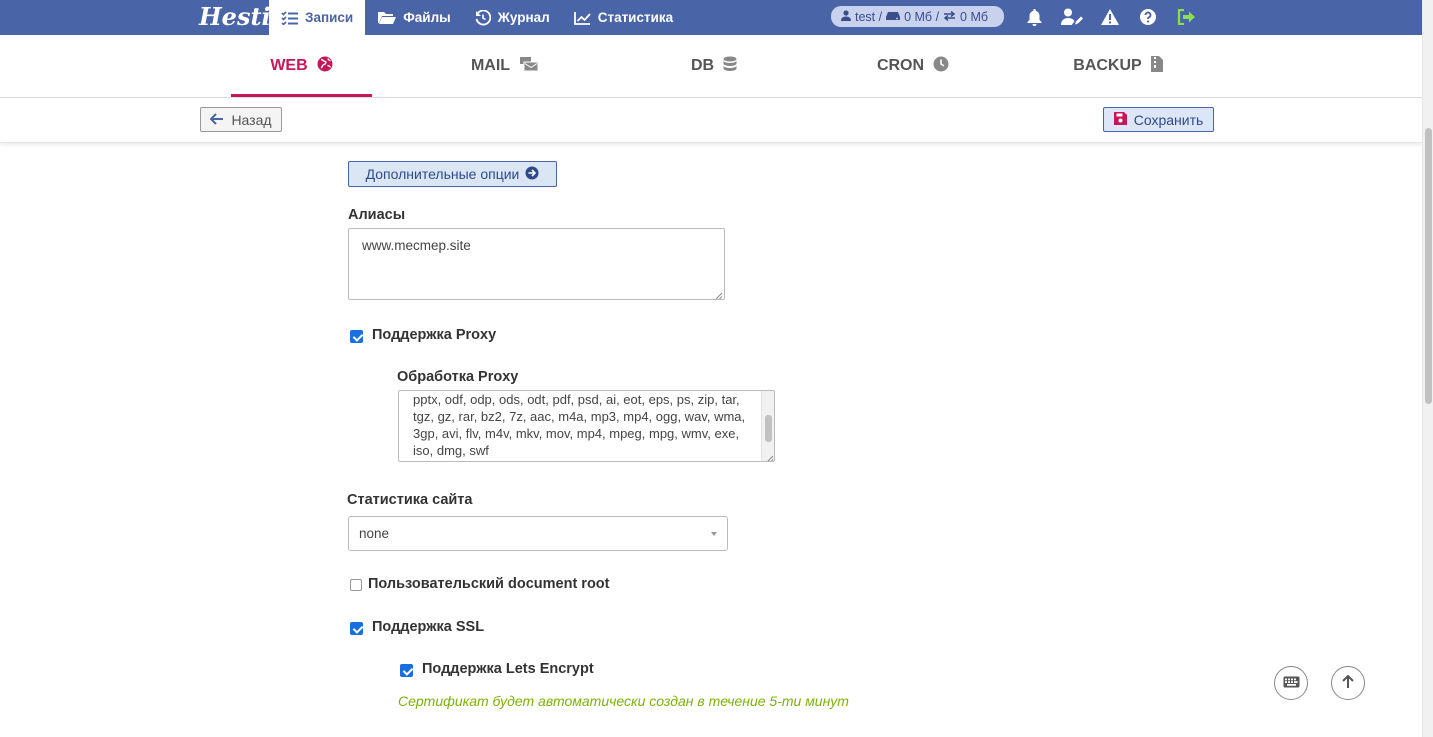 This screenshot has height=737, width=1433. What do you see at coordinates (387, 18) in the screenshot?
I see `folder-open-icon` at bounding box center [387, 18].